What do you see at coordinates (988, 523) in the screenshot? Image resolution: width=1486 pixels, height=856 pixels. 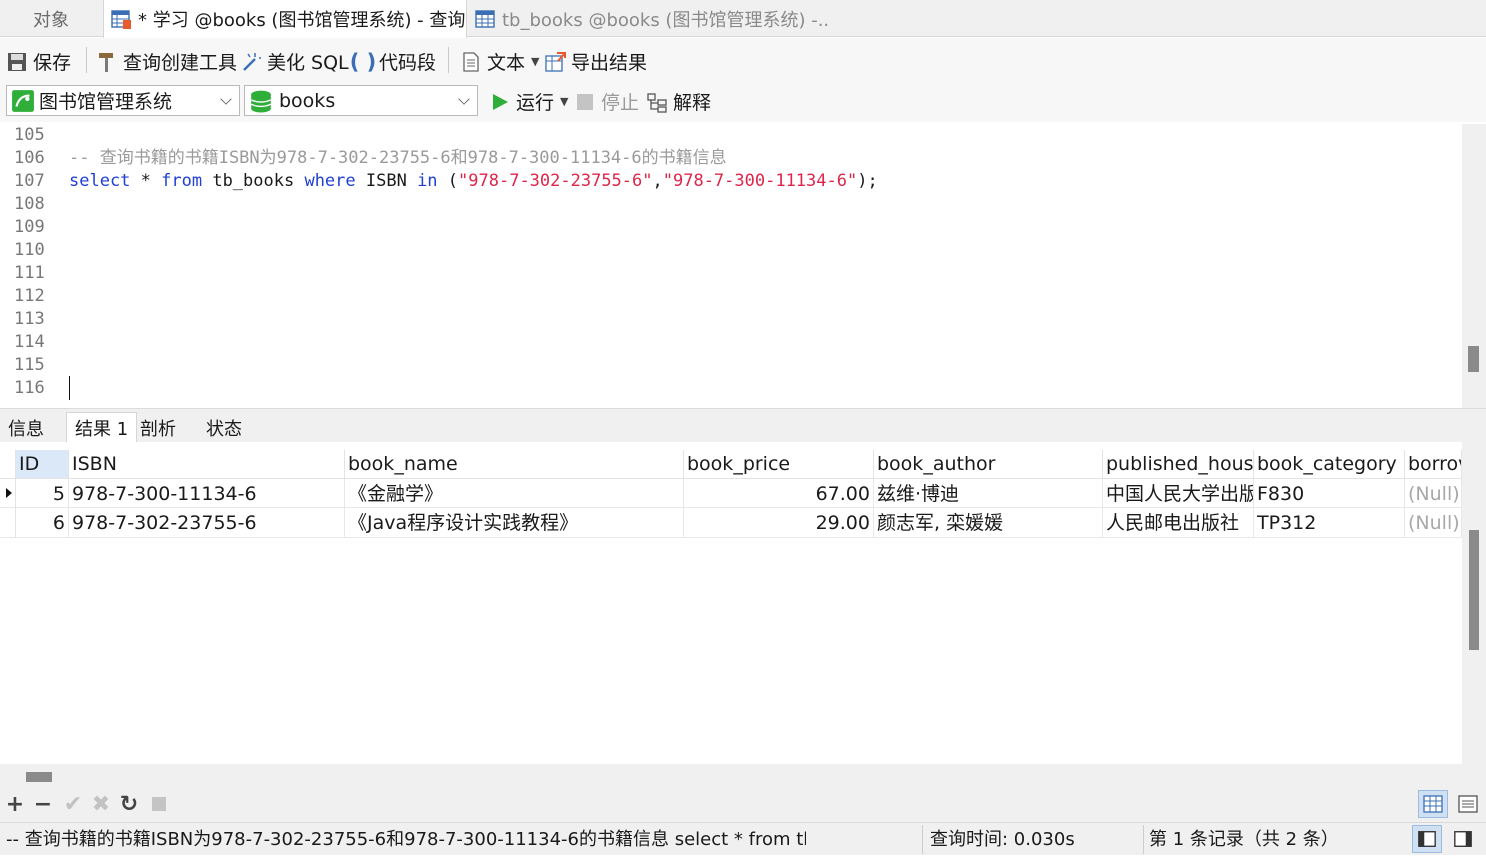 I see `cell-book-author: 颜志军, 栾媛媛` at bounding box center [988, 523].